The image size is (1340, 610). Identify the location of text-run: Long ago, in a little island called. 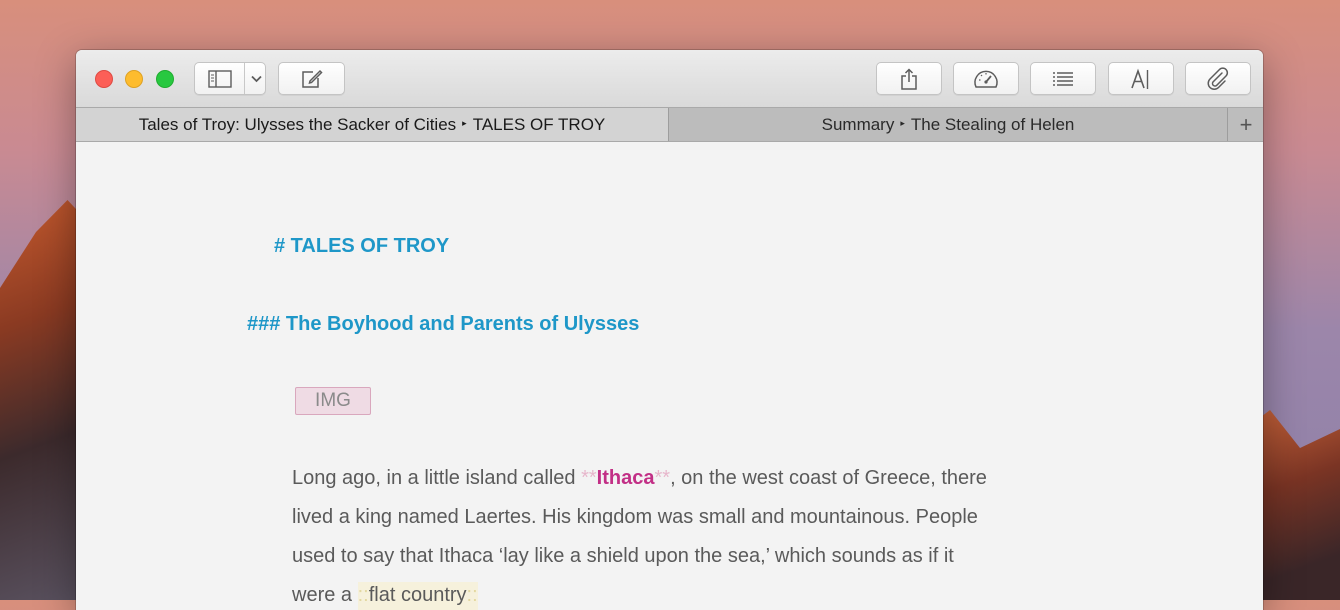
(437, 478).